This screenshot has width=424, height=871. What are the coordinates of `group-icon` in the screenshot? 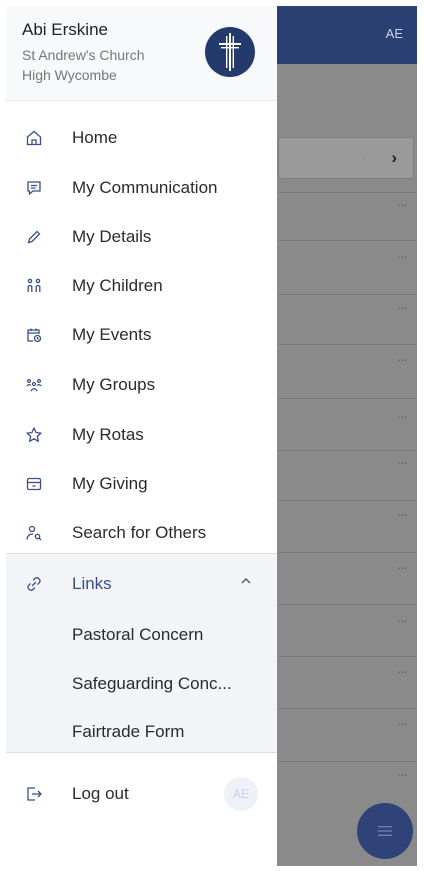 It's located at (34, 385).